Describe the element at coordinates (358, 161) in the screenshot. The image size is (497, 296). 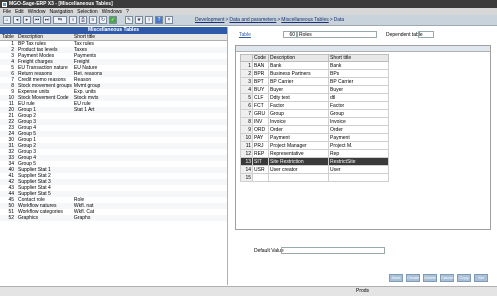
I see `cell-short-title: RestrictSite` at that location.